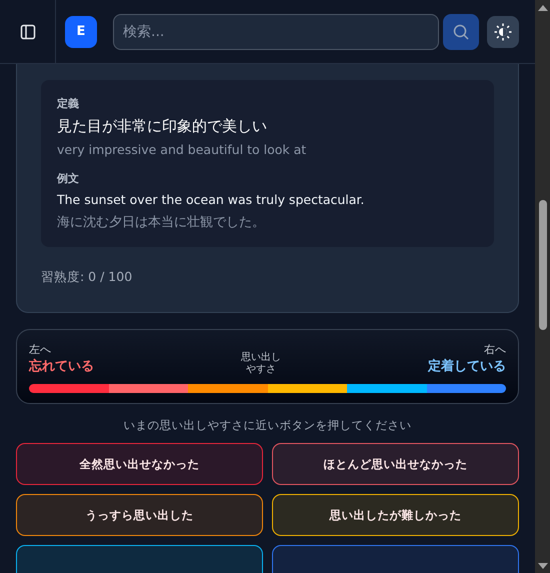 Image resolution: width=550 pixels, height=573 pixels. Describe the element at coordinates (395, 464) in the screenshot. I see `answer-button: ほとんど思い出せなかった` at that location.